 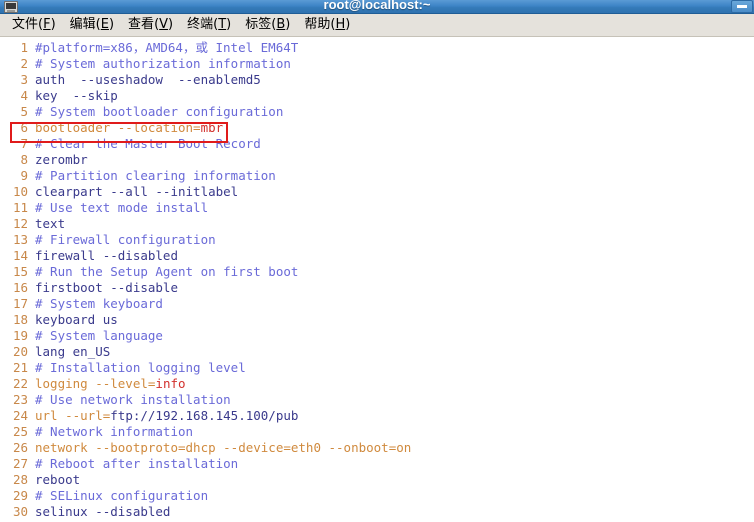 What do you see at coordinates (377, 48) in the screenshot?
I see `code-line: 1 #platform=x86，AMD64，或 Intel EM64T` at bounding box center [377, 48].